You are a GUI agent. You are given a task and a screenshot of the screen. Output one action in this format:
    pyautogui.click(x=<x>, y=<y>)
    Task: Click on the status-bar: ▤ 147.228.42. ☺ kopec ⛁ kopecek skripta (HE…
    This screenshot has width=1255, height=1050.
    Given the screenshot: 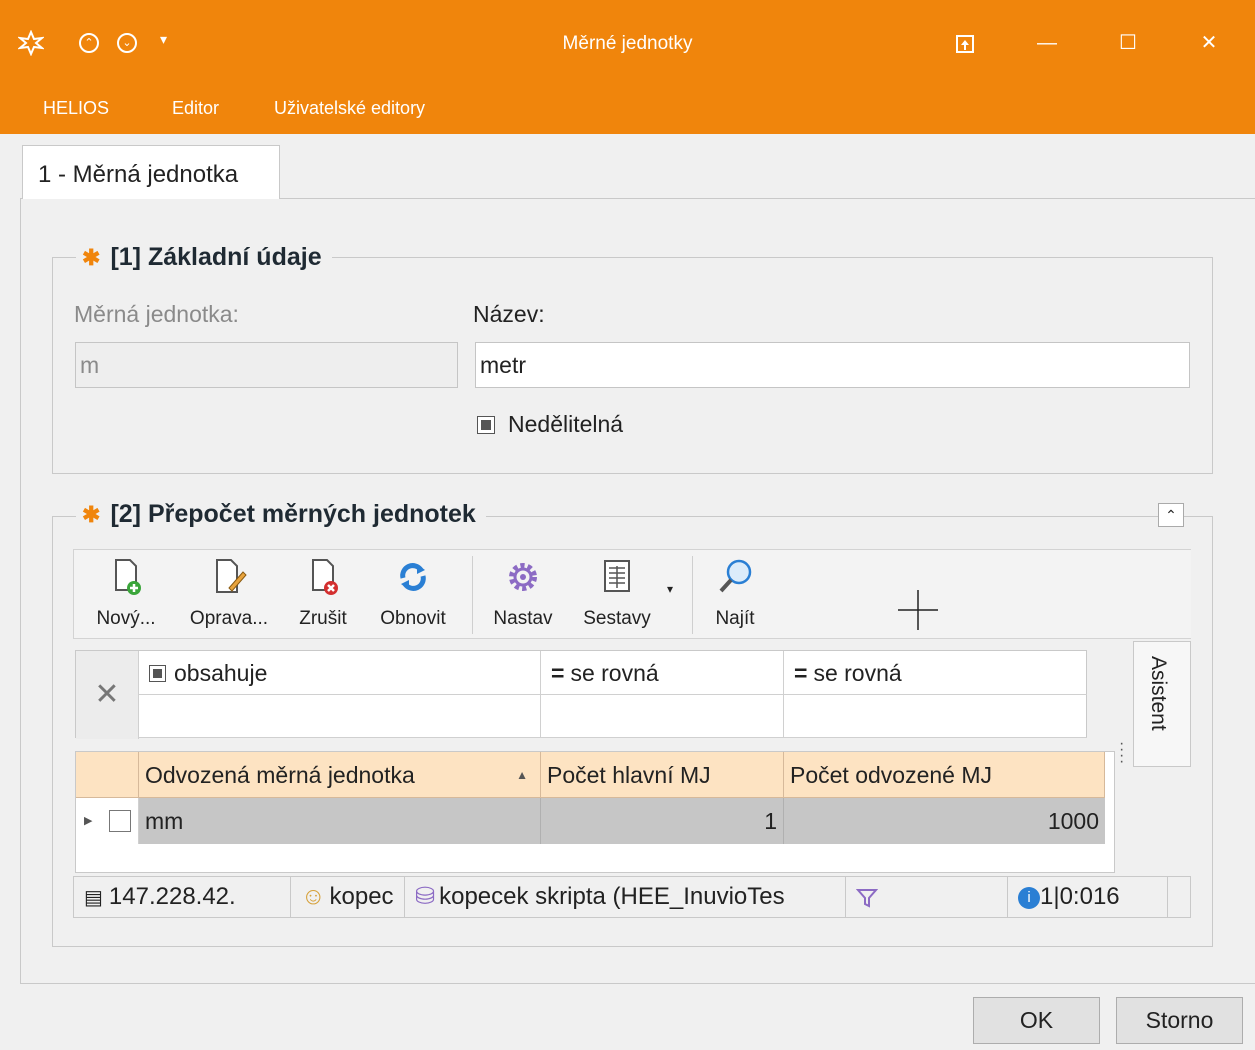 What is the action you would take?
    pyautogui.click(x=632, y=897)
    